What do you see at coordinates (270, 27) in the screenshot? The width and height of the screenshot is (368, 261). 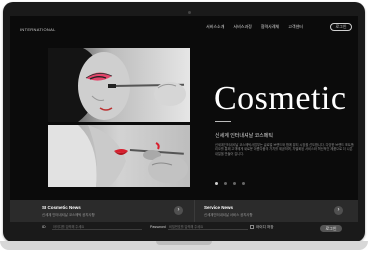 I see `nav-item-cases: 협력사례체` at bounding box center [270, 27].